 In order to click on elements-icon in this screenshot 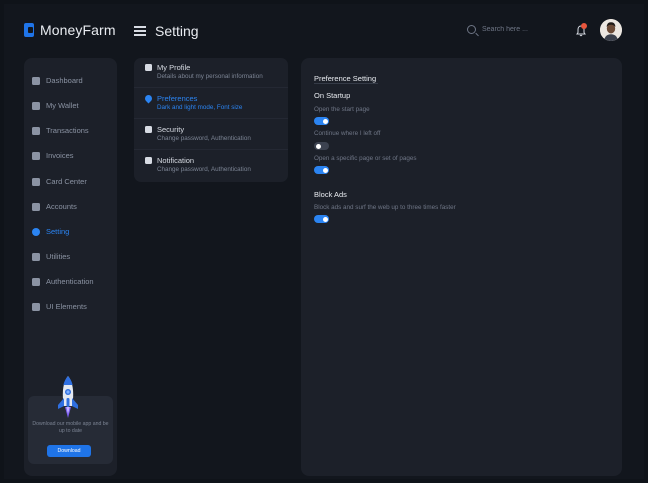, I will do `click(36, 306)`.